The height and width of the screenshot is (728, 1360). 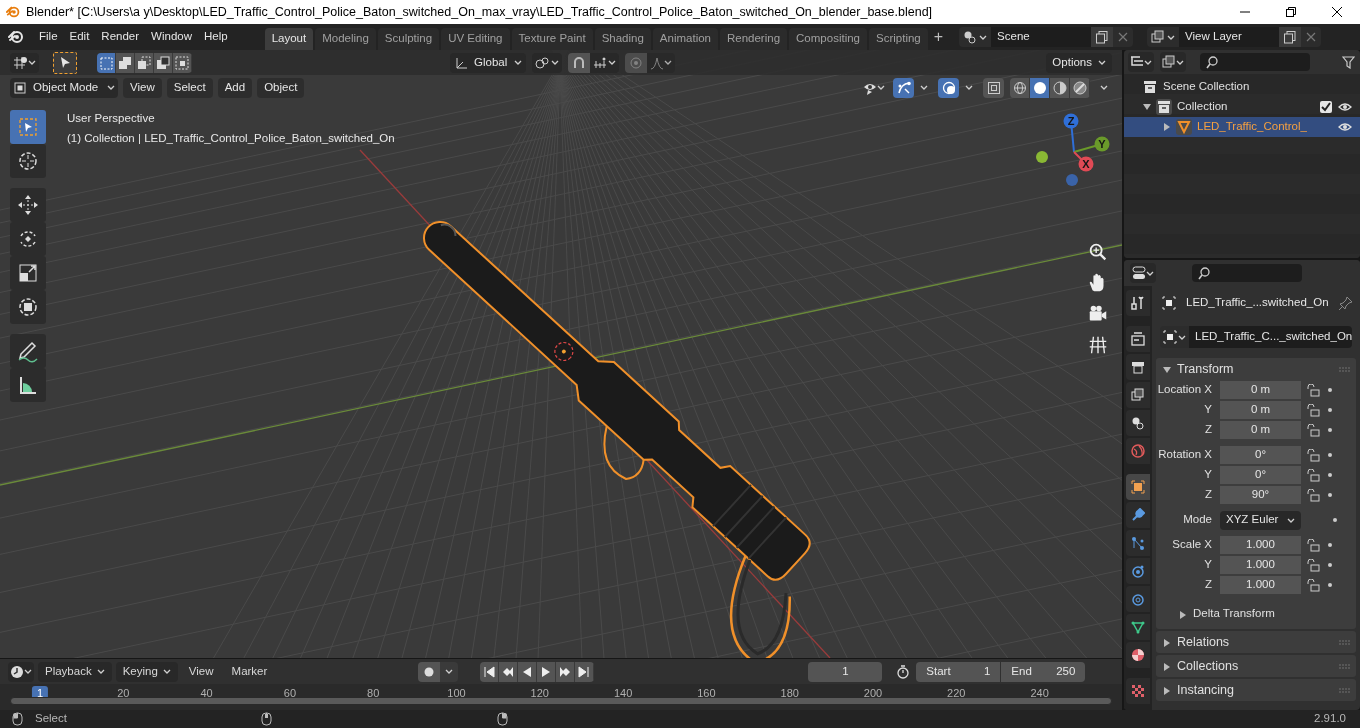 What do you see at coordinates (345, 39) in the screenshot?
I see `workspace-tab: Modeling` at bounding box center [345, 39].